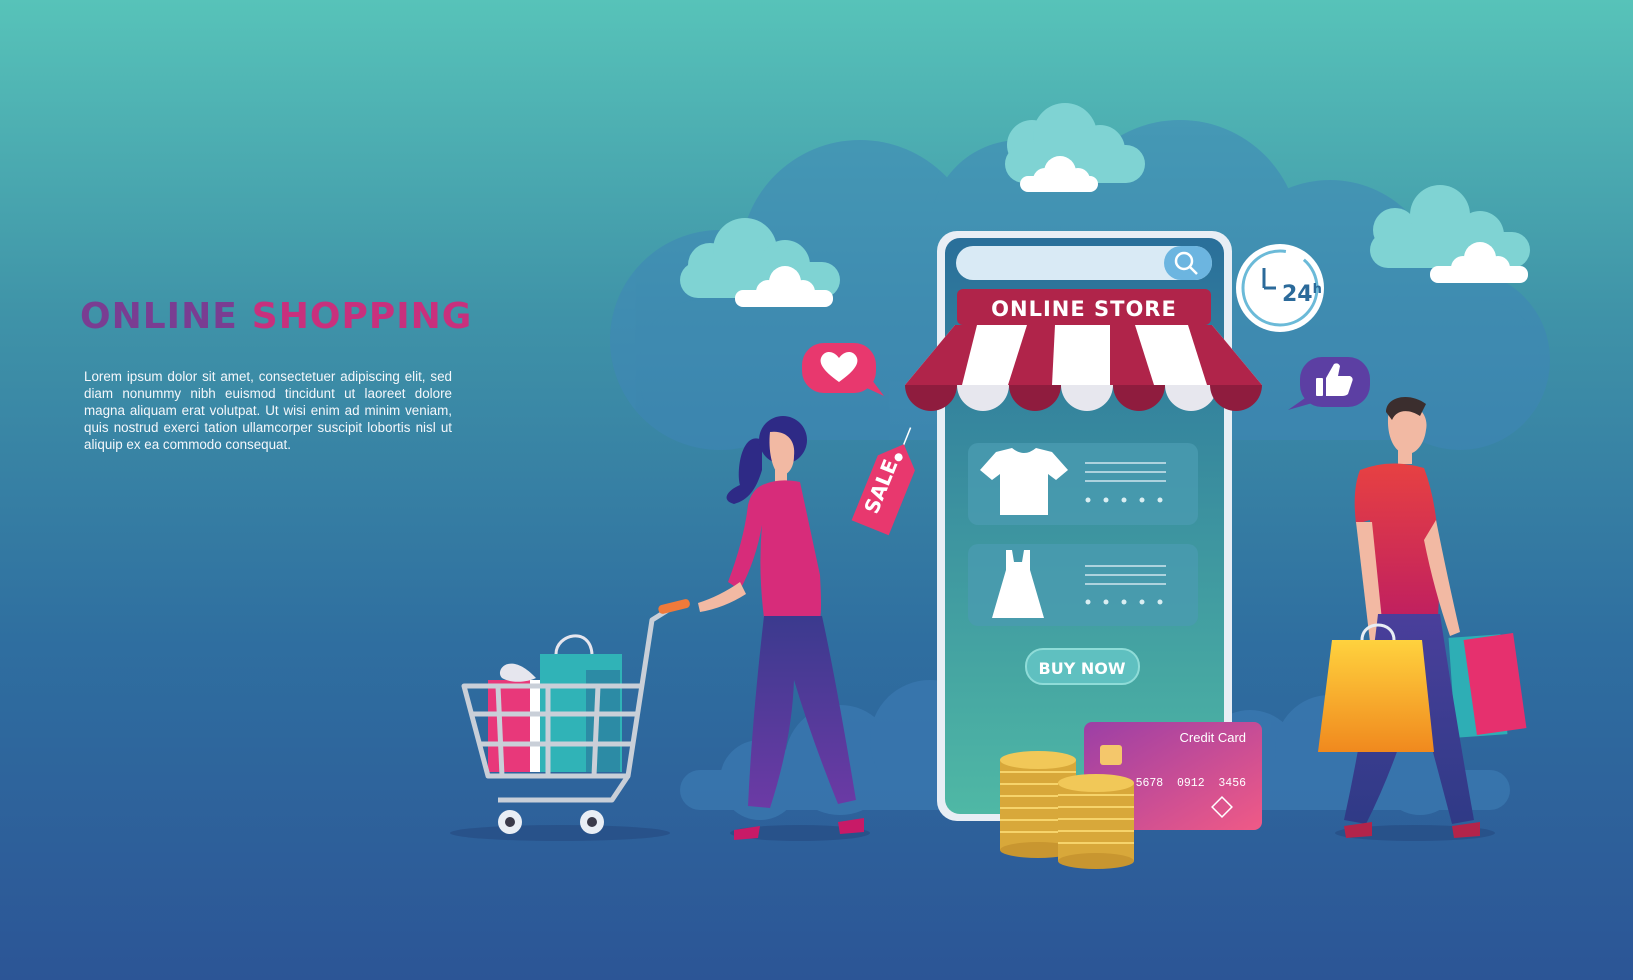 The width and height of the screenshot is (1633, 980). What do you see at coordinates (1084, 307) in the screenshot?
I see `store-sign-board` at bounding box center [1084, 307].